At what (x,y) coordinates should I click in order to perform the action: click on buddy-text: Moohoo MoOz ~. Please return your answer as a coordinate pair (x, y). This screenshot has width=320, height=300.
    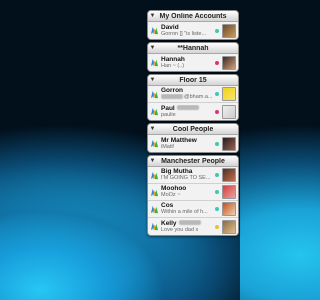
    Looking at the image, I should click on (188, 192).